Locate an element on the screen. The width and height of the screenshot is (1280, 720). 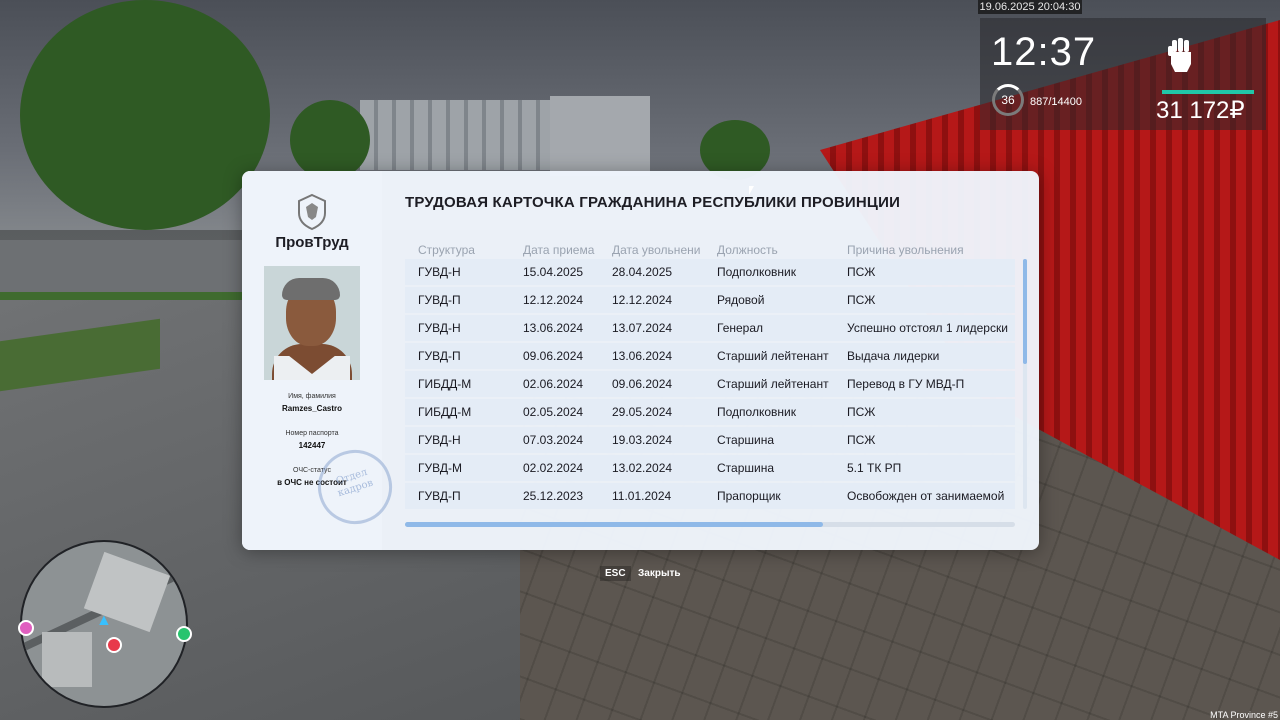
hospital-blip-icon is located at coordinates (114, 645).